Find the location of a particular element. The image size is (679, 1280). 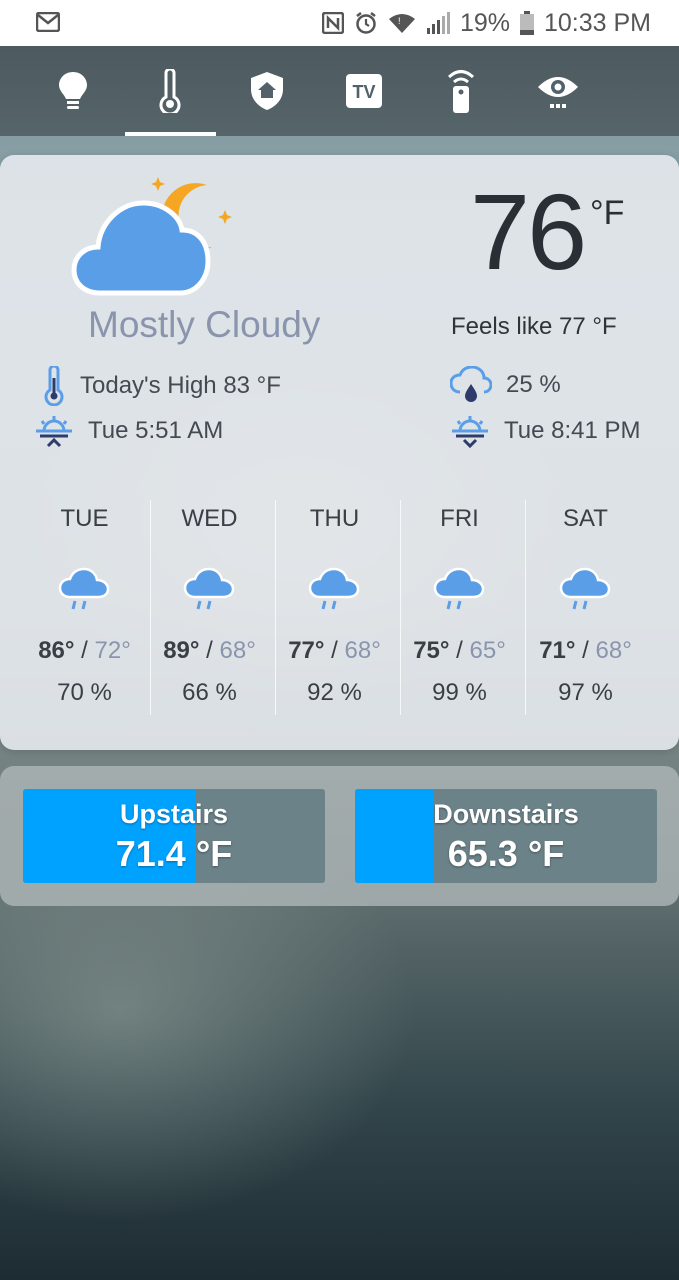

forecast-day-label: WED is located at coordinates (209, 518).